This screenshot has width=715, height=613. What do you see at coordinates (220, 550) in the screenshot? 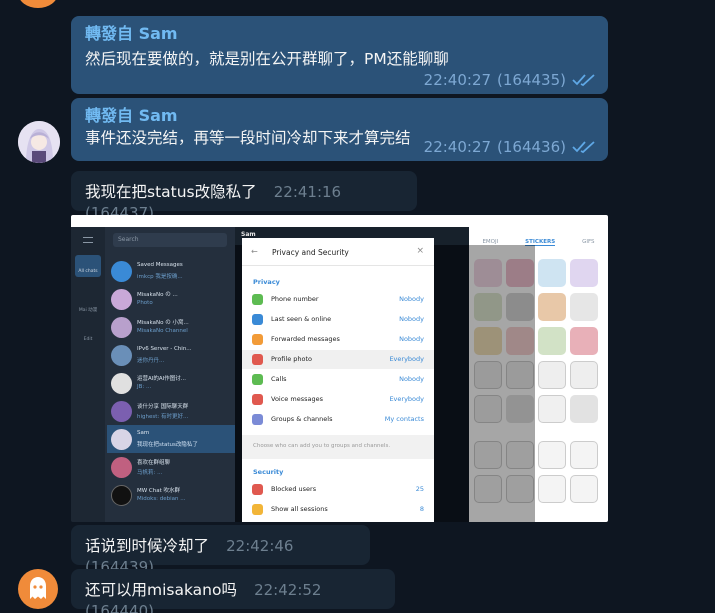
I see `incoming-message-bubble: 话说到时候冷却了 22:42:46 (164439)` at bounding box center [220, 550].